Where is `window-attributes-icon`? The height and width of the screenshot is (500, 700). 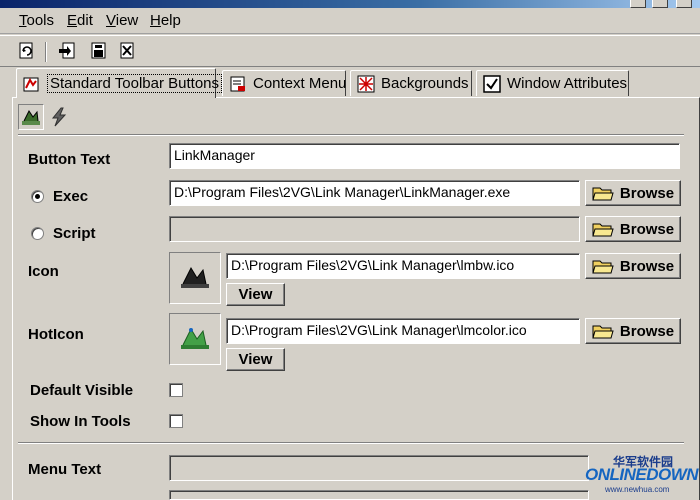
window-attributes-icon is located at coordinates (492, 83).